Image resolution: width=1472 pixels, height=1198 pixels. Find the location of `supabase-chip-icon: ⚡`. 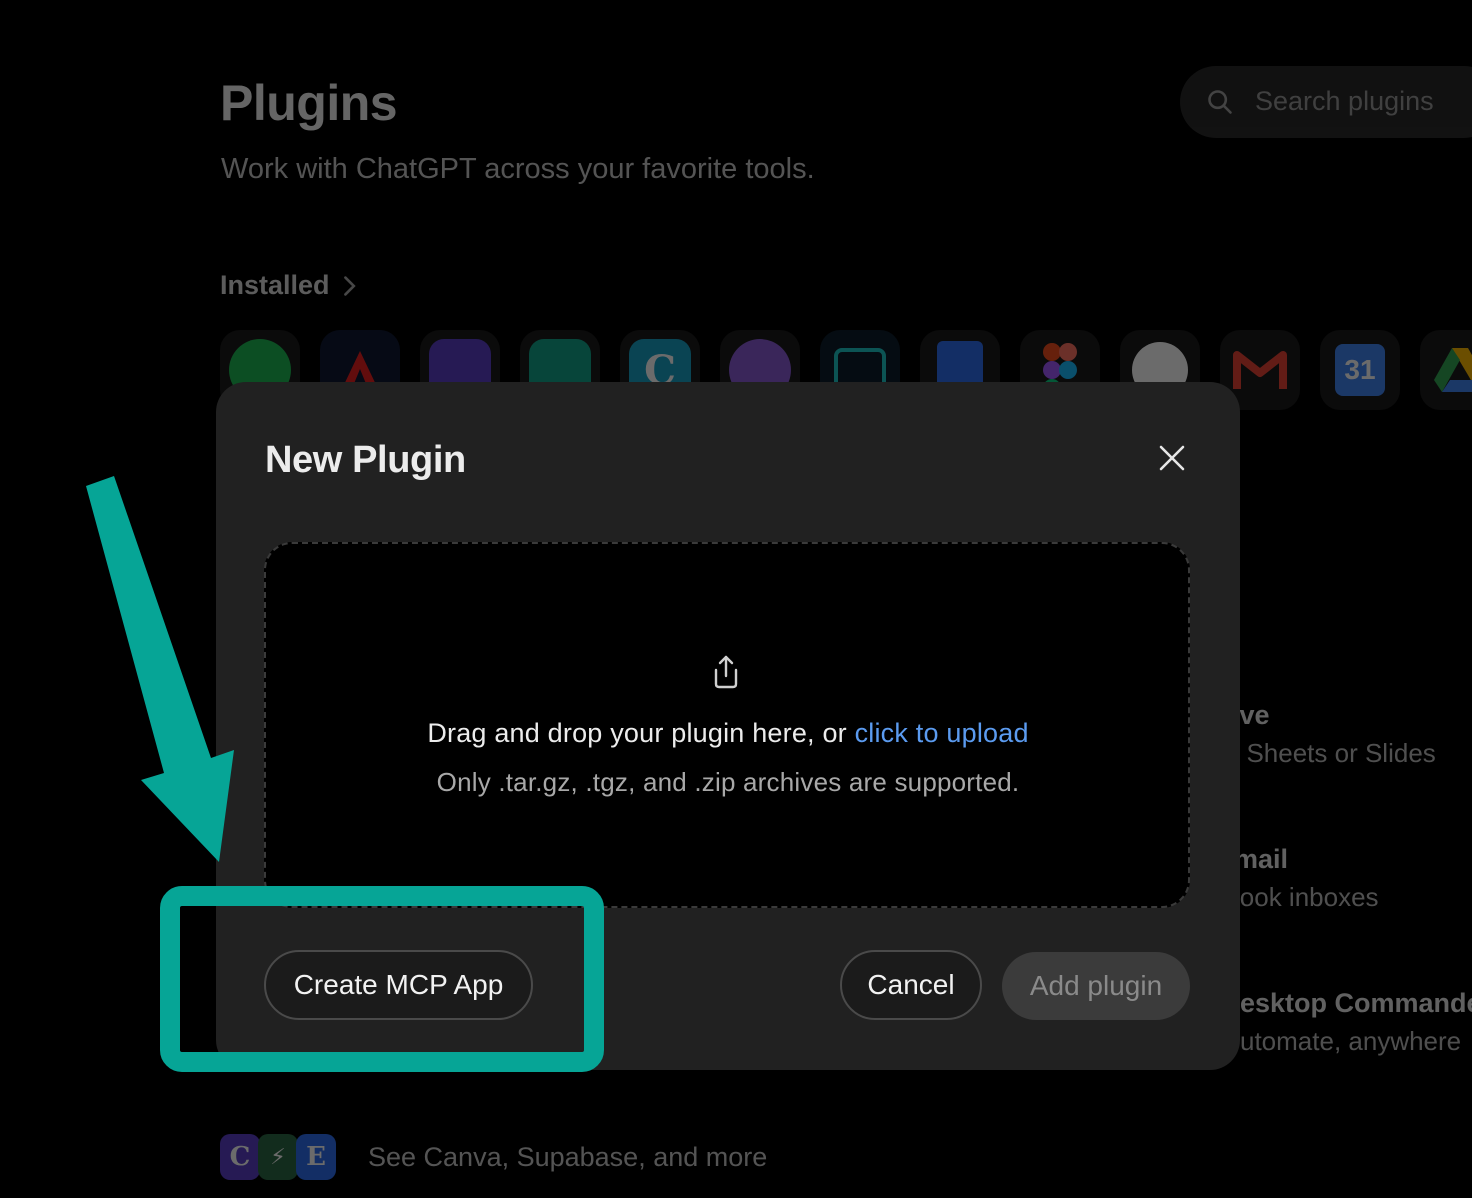

supabase-chip-icon: ⚡ is located at coordinates (278, 1157).